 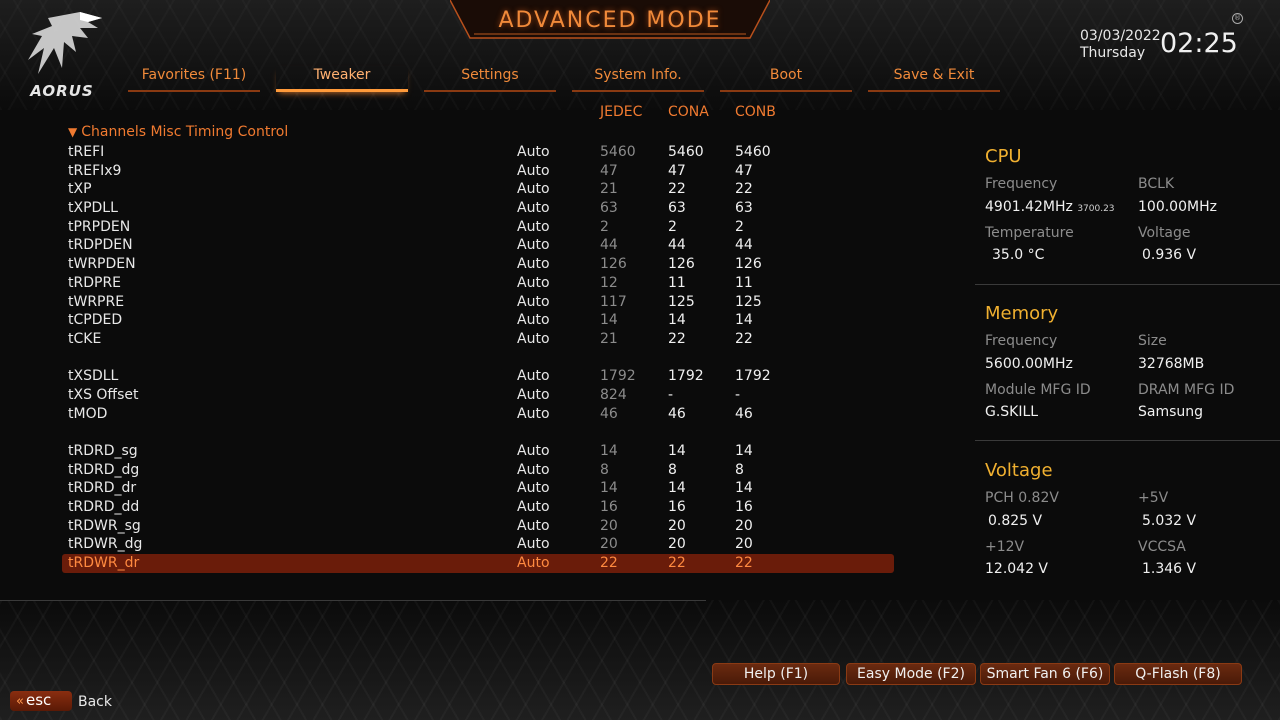 I want to click on collapse-triangle-icon: ▼, so click(x=73, y=132).